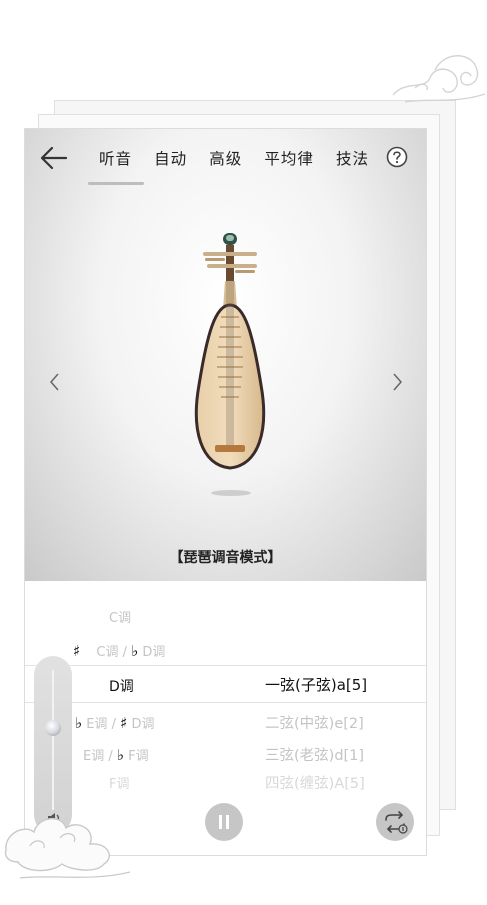 The width and height of the screenshot is (487, 905). I want to click on help-circle-icon, so click(397, 157).